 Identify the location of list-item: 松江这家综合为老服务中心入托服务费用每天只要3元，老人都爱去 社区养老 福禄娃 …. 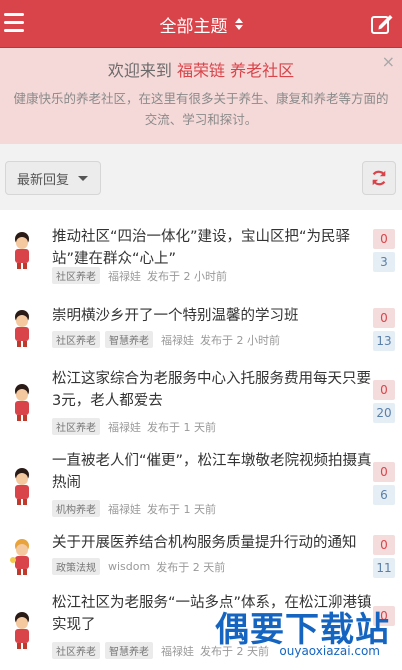
(201, 400).